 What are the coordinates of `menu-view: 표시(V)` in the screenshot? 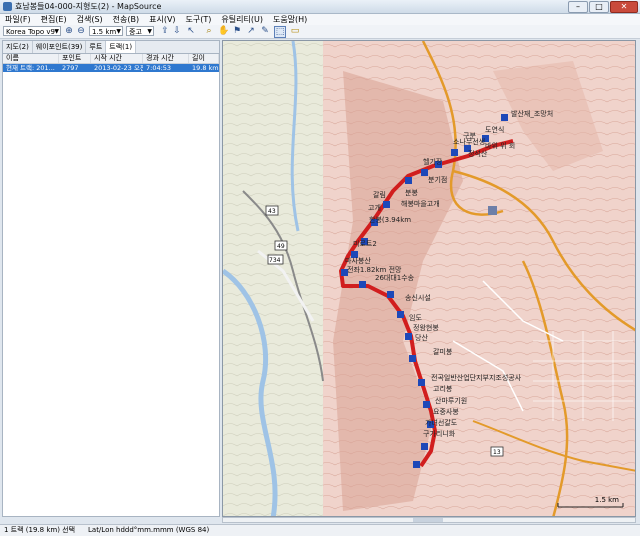 It's located at (162, 19).